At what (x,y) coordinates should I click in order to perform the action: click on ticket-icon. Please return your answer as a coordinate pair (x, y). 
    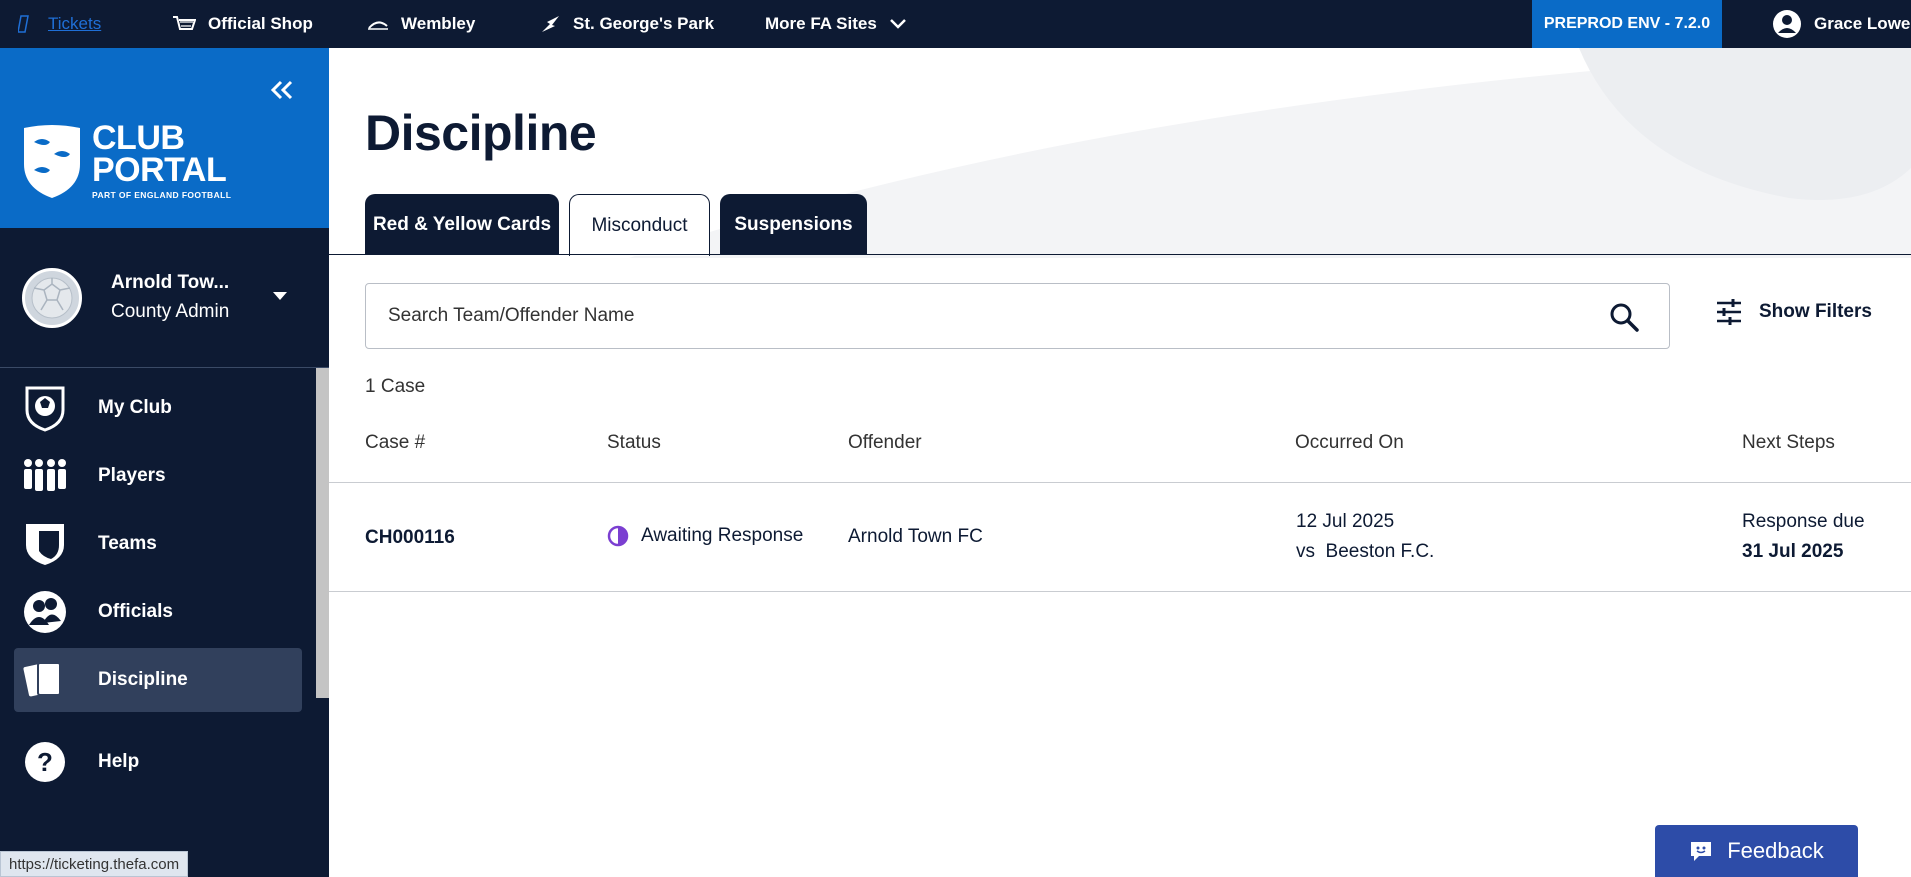
    Looking at the image, I should click on (23, 24).